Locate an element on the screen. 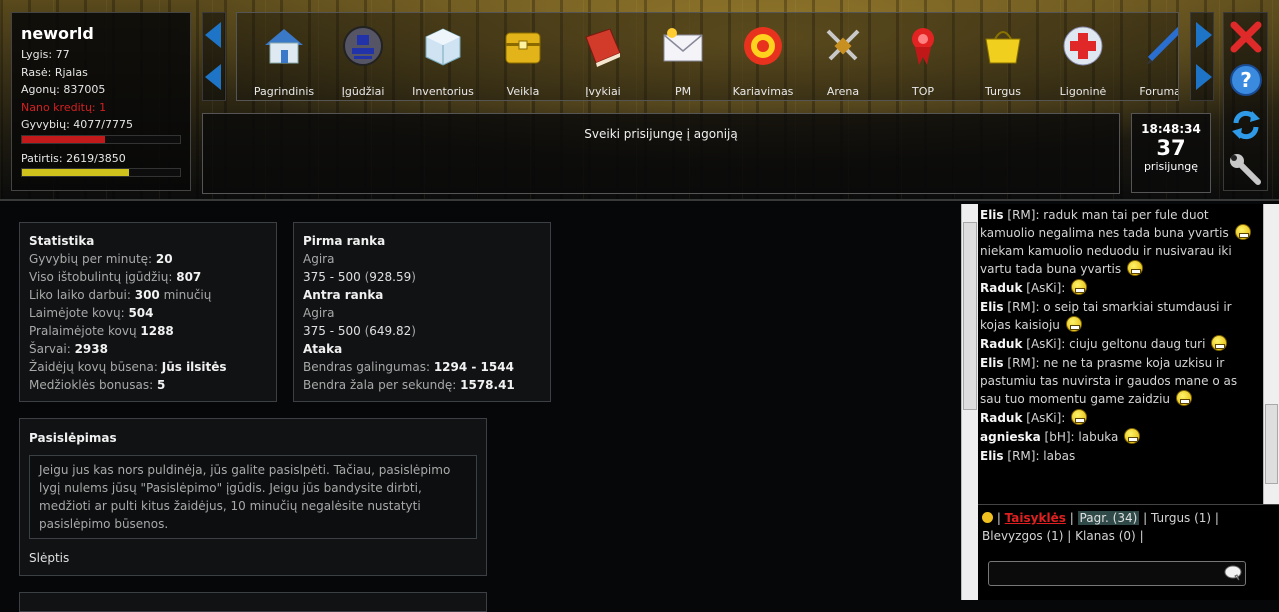 The width and height of the screenshot is (1279, 612). book-icon is located at coordinates (603, 47).